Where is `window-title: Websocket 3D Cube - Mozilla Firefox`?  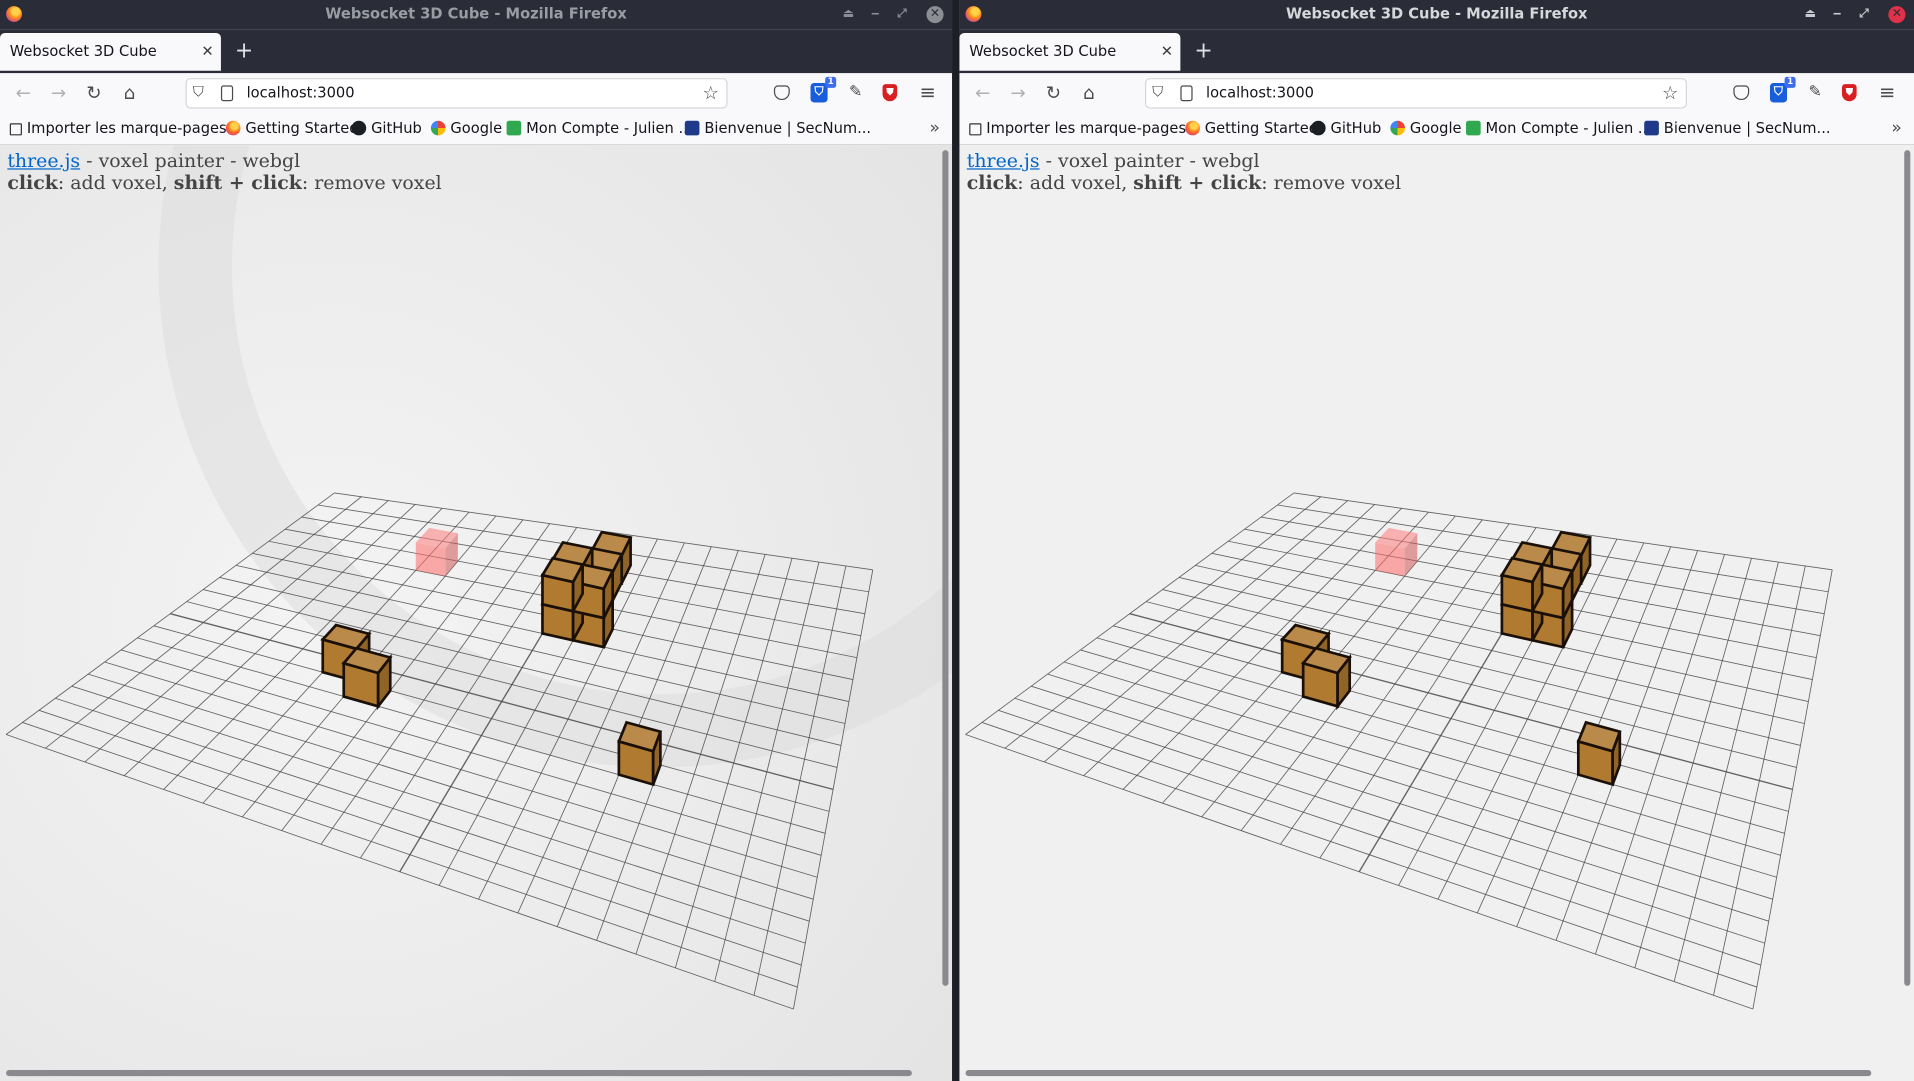 window-title: Websocket 3D Cube - Mozilla Firefox is located at coordinates (476, 13).